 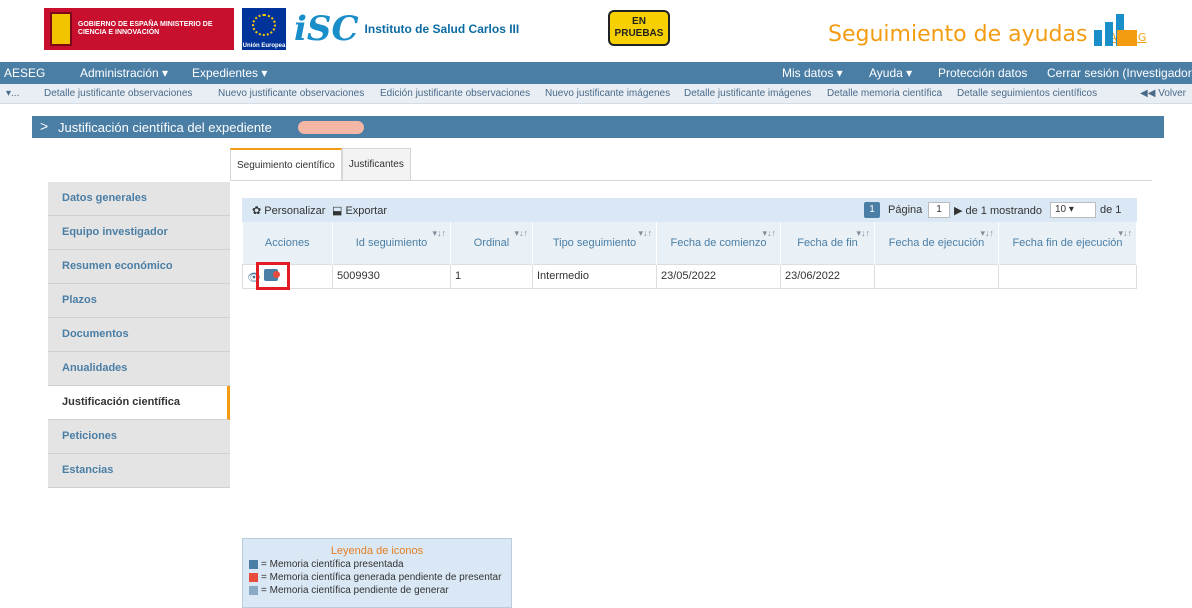 I want to click on nav-cerrar-sesion: Cerrar sesión (Investigador), so click(x=1119, y=73).